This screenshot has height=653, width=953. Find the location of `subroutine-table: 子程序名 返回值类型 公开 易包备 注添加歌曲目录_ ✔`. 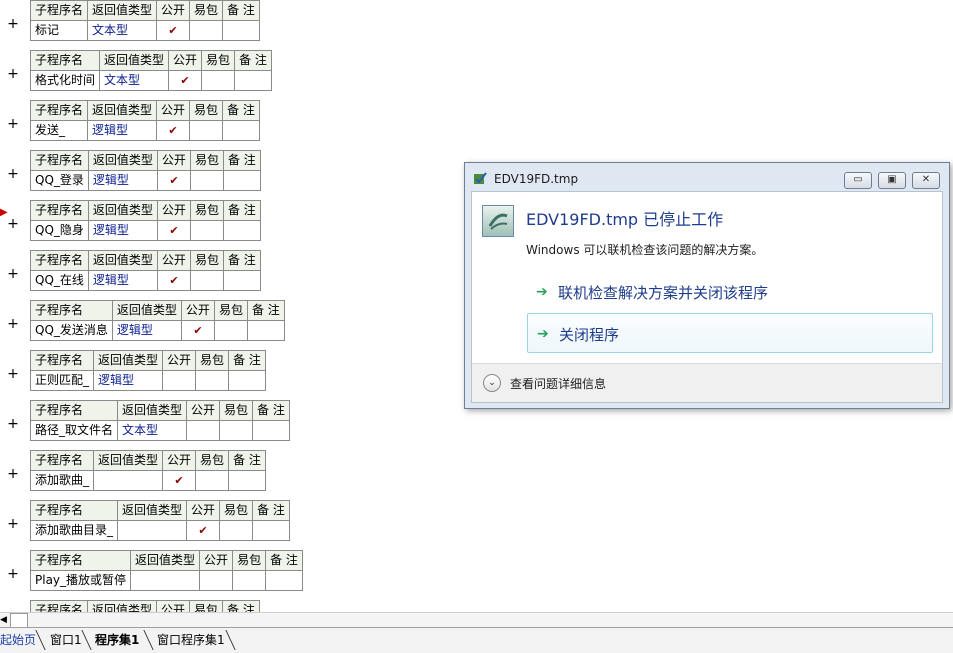

subroutine-table: 子程序名 返回值类型 公开 易包备 注添加歌曲目录_ ✔ is located at coordinates (159, 520).